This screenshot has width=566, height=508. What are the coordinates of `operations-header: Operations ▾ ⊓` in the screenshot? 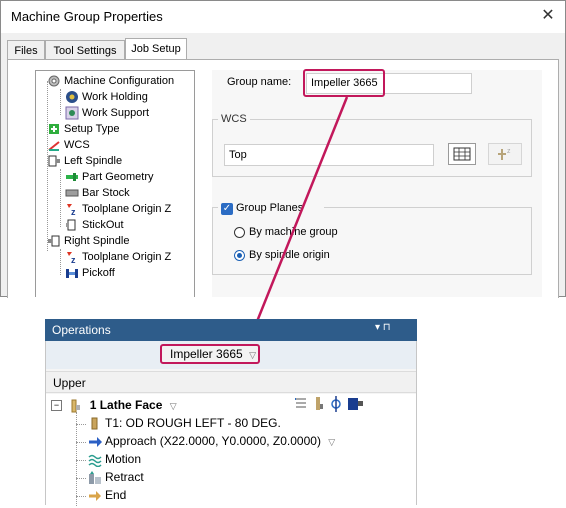 It's located at (231, 330).